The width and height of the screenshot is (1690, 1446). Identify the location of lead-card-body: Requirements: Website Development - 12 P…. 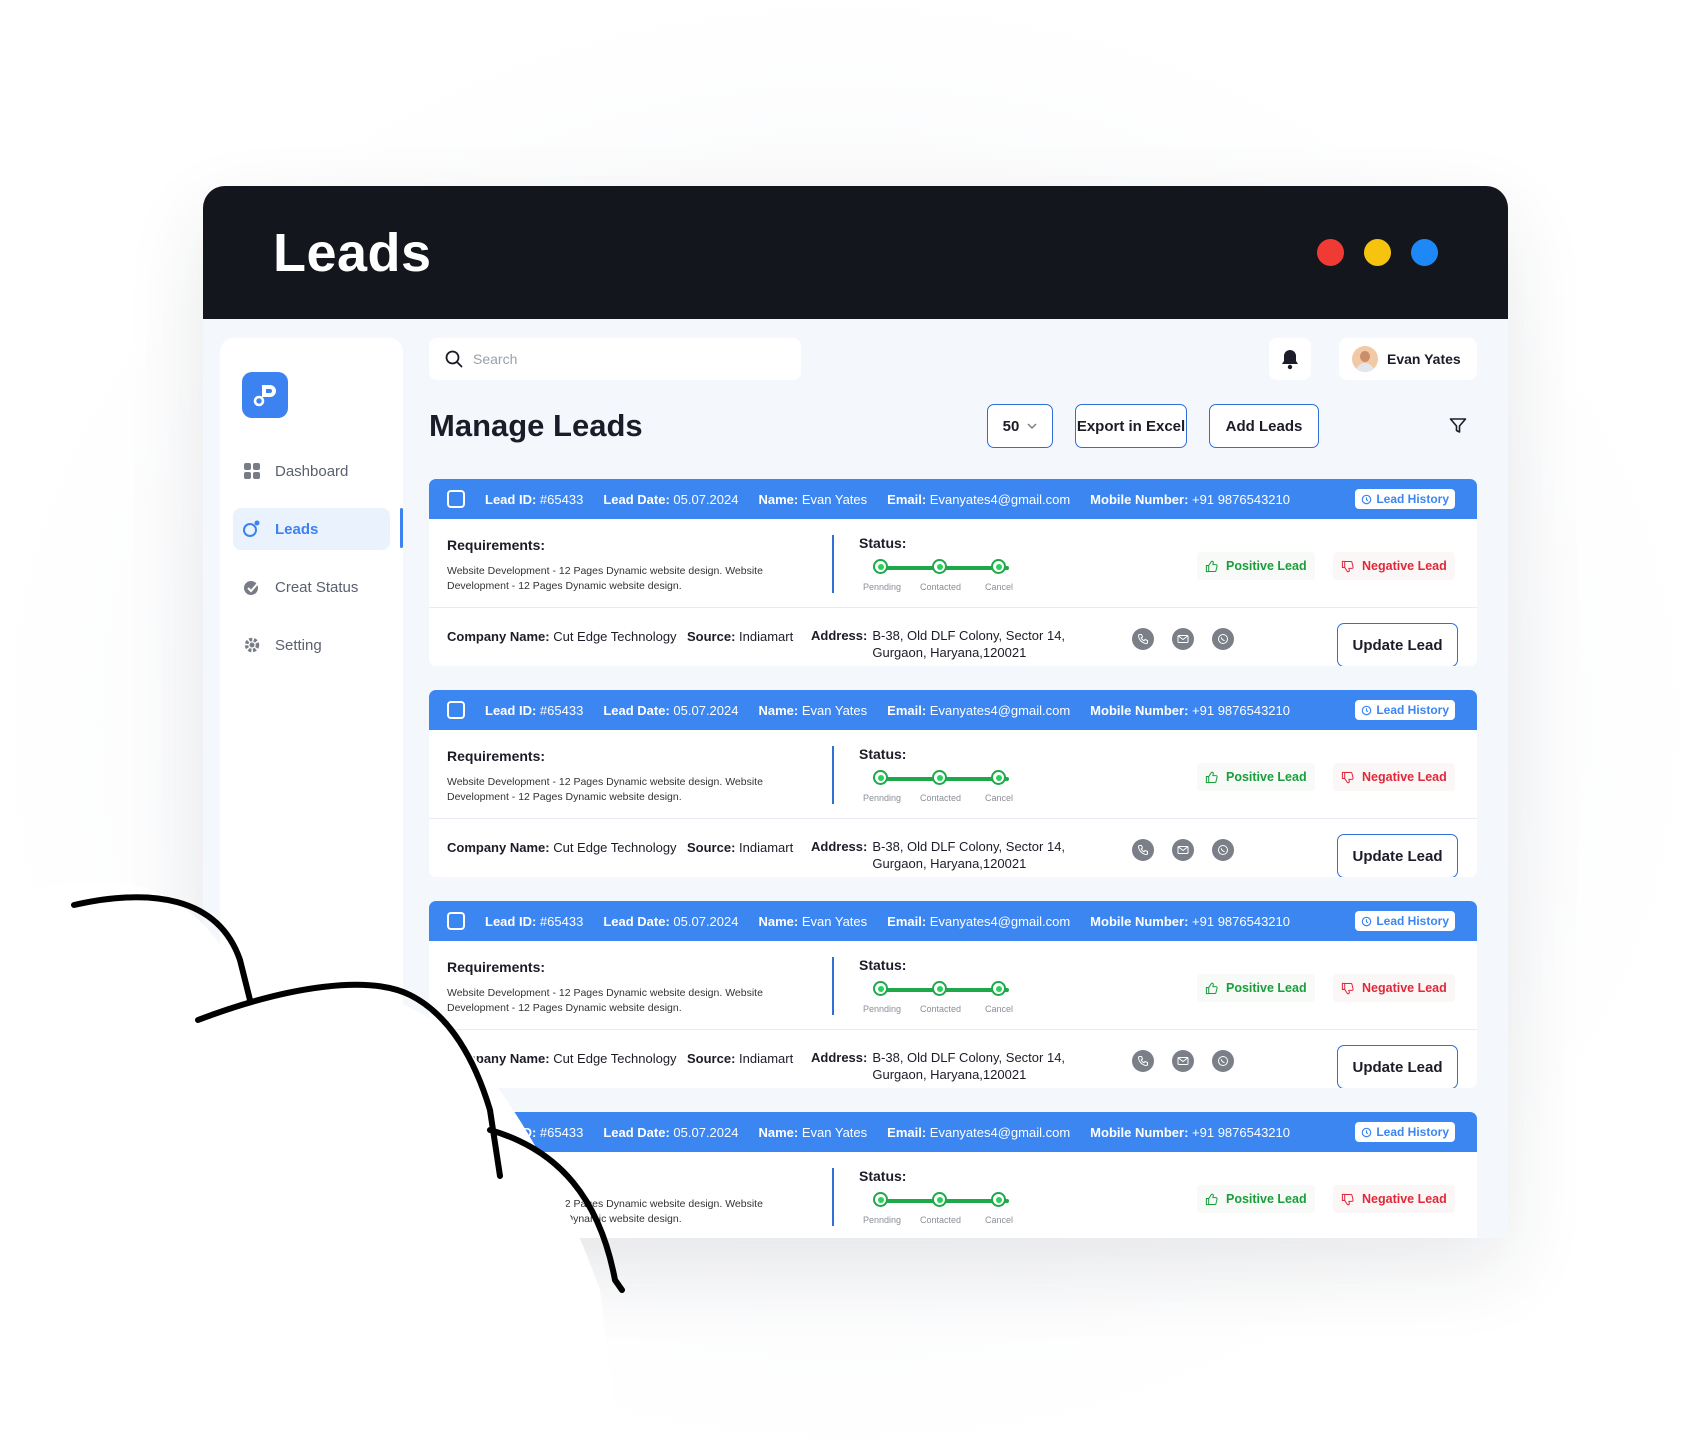
(953, 1014).